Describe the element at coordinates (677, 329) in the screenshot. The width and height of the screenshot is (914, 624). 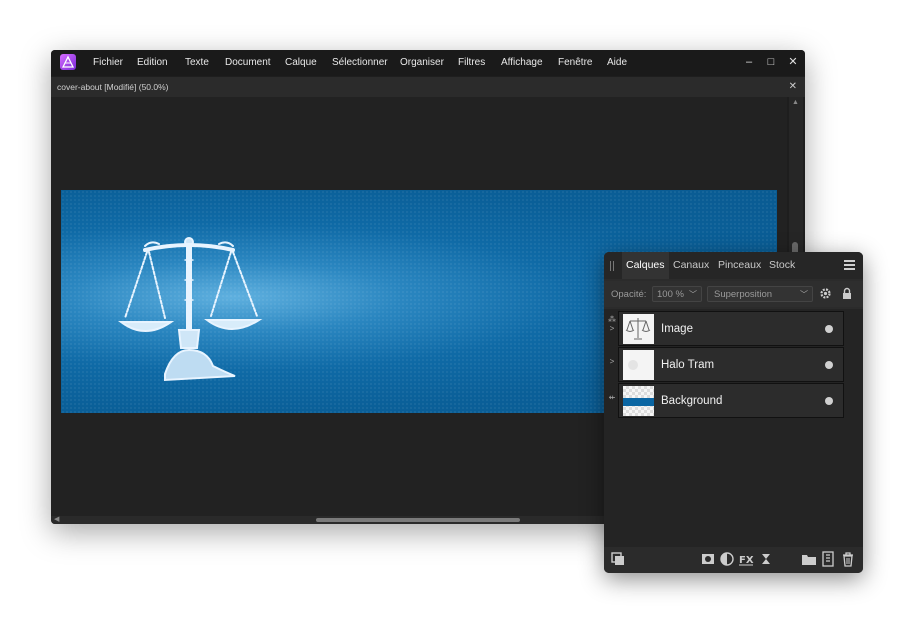
I see `layer-name: Image` at that location.